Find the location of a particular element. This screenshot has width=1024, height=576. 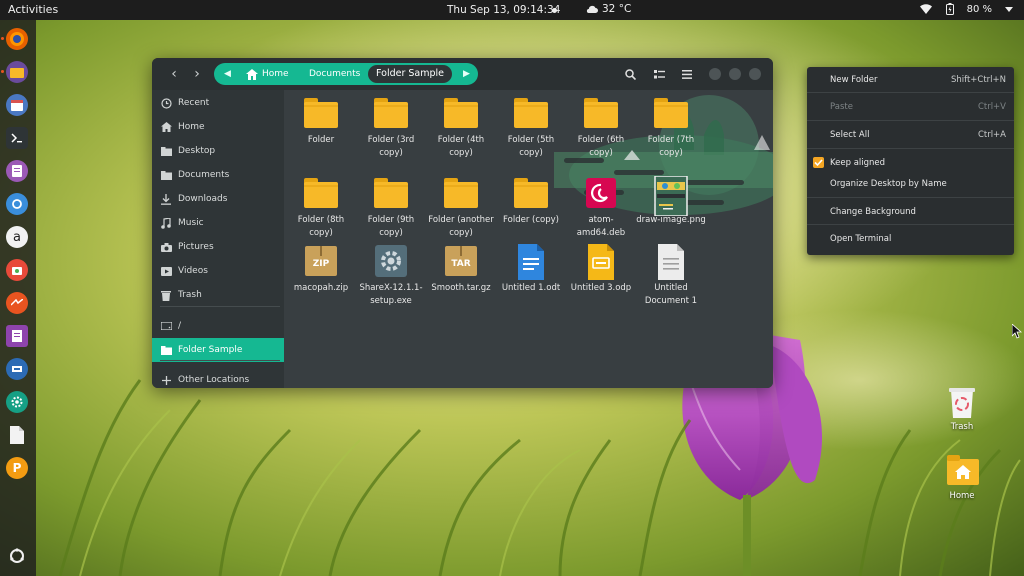

clock-icon is located at coordinates (166, 103).